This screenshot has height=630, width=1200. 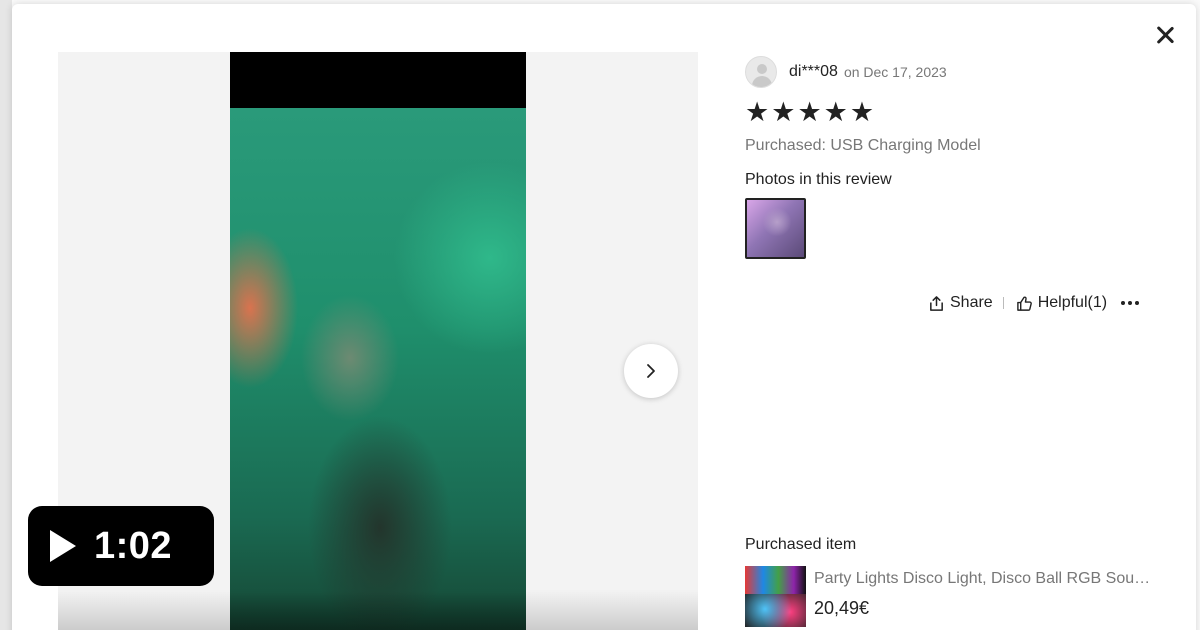 What do you see at coordinates (971, 302) in the screenshot?
I see `share-label: Share` at bounding box center [971, 302].